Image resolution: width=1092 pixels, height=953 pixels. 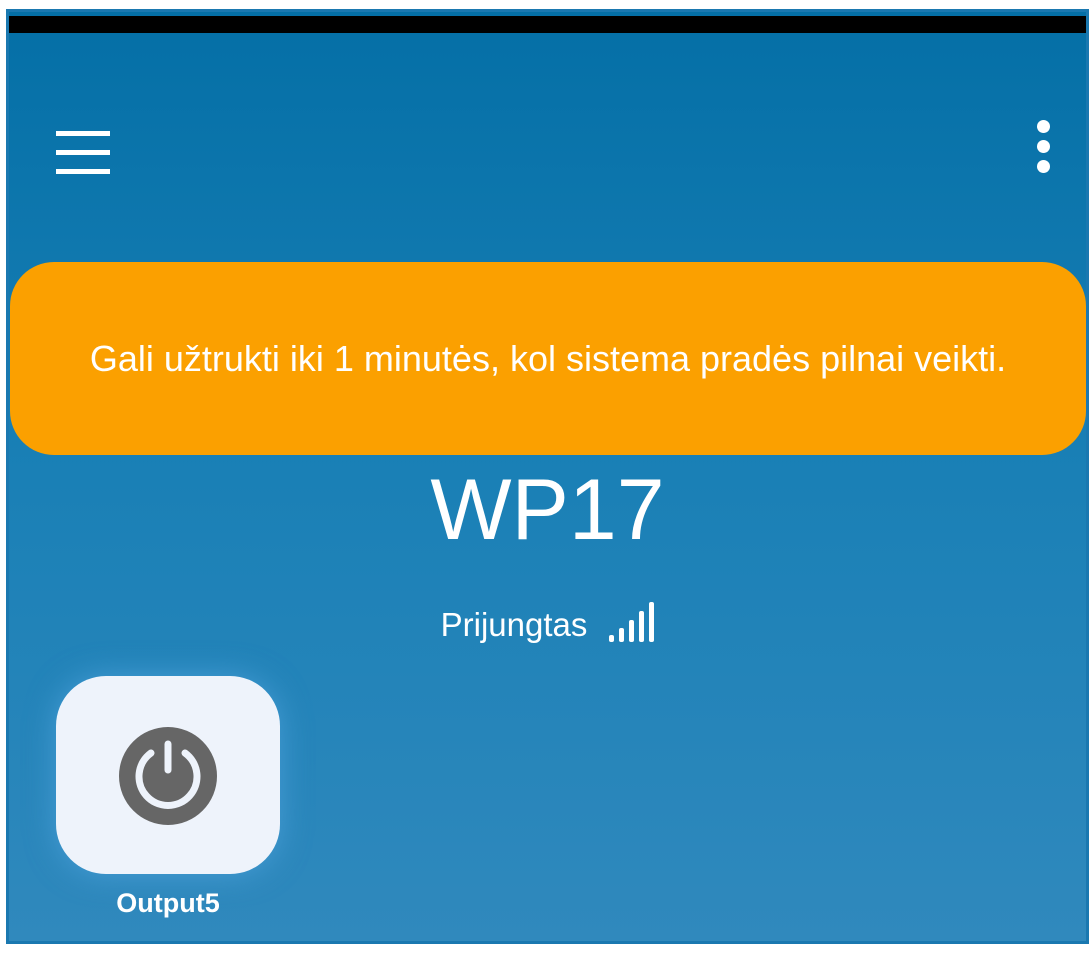 I want to click on more-vertical-icon, so click(x=1044, y=150).